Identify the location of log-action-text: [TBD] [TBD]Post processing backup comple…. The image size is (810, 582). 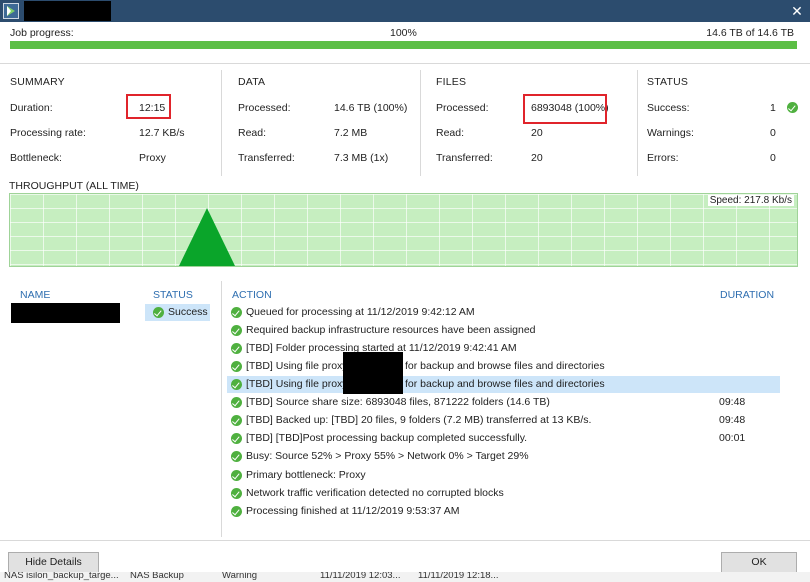
(387, 438).